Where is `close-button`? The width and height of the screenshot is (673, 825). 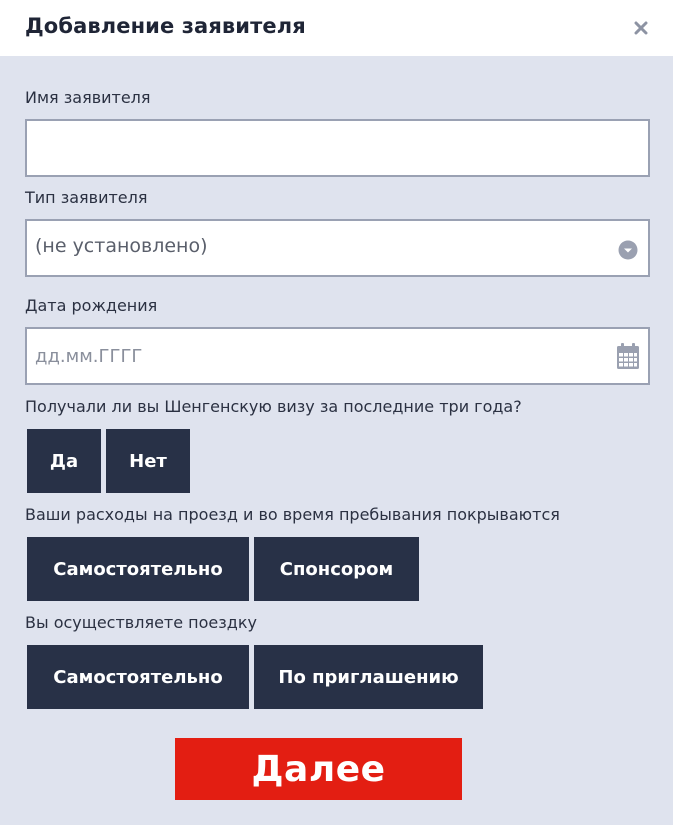 close-button is located at coordinates (641, 28).